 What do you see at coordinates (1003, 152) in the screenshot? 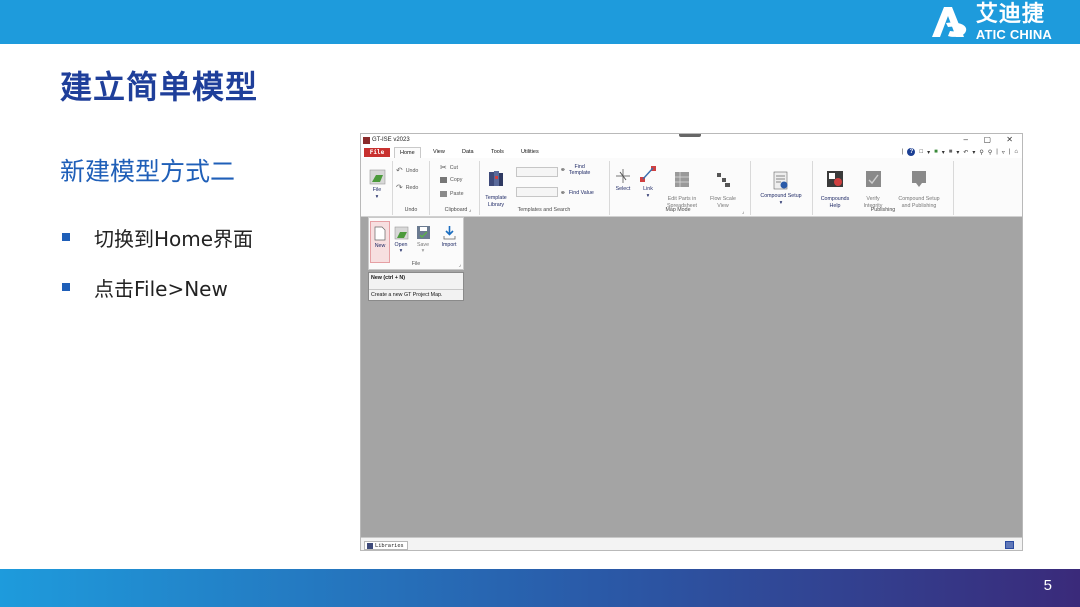
I see `customize-icon: ▿` at bounding box center [1003, 152].